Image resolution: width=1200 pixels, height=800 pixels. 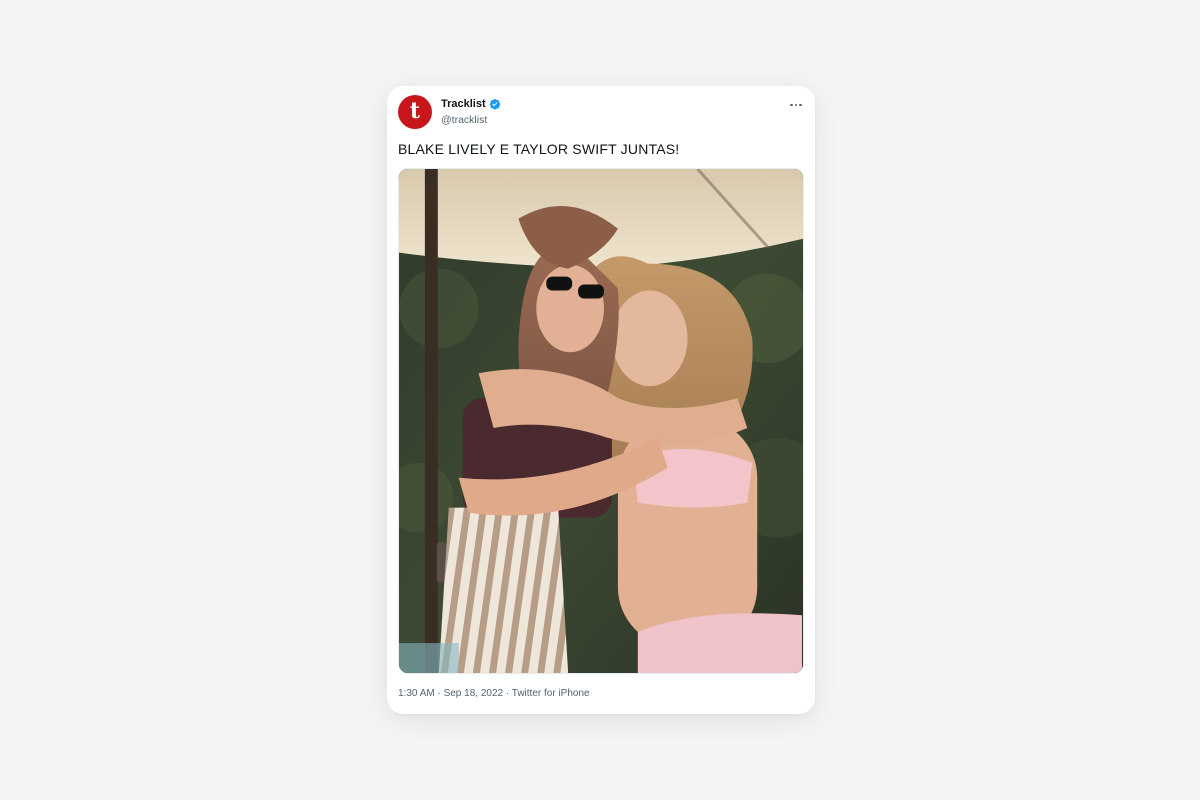 I want to click on author-name-row: Tracklist, so click(x=471, y=104).